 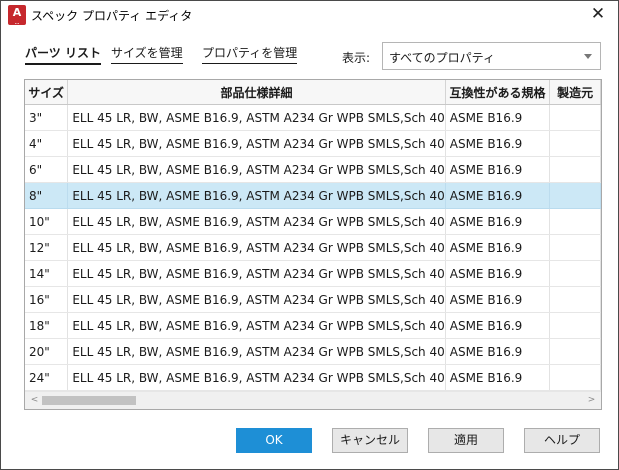 What do you see at coordinates (47, 195) in the screenshot?
I see `cell-size: 8"` at bounding box center [47, 195].